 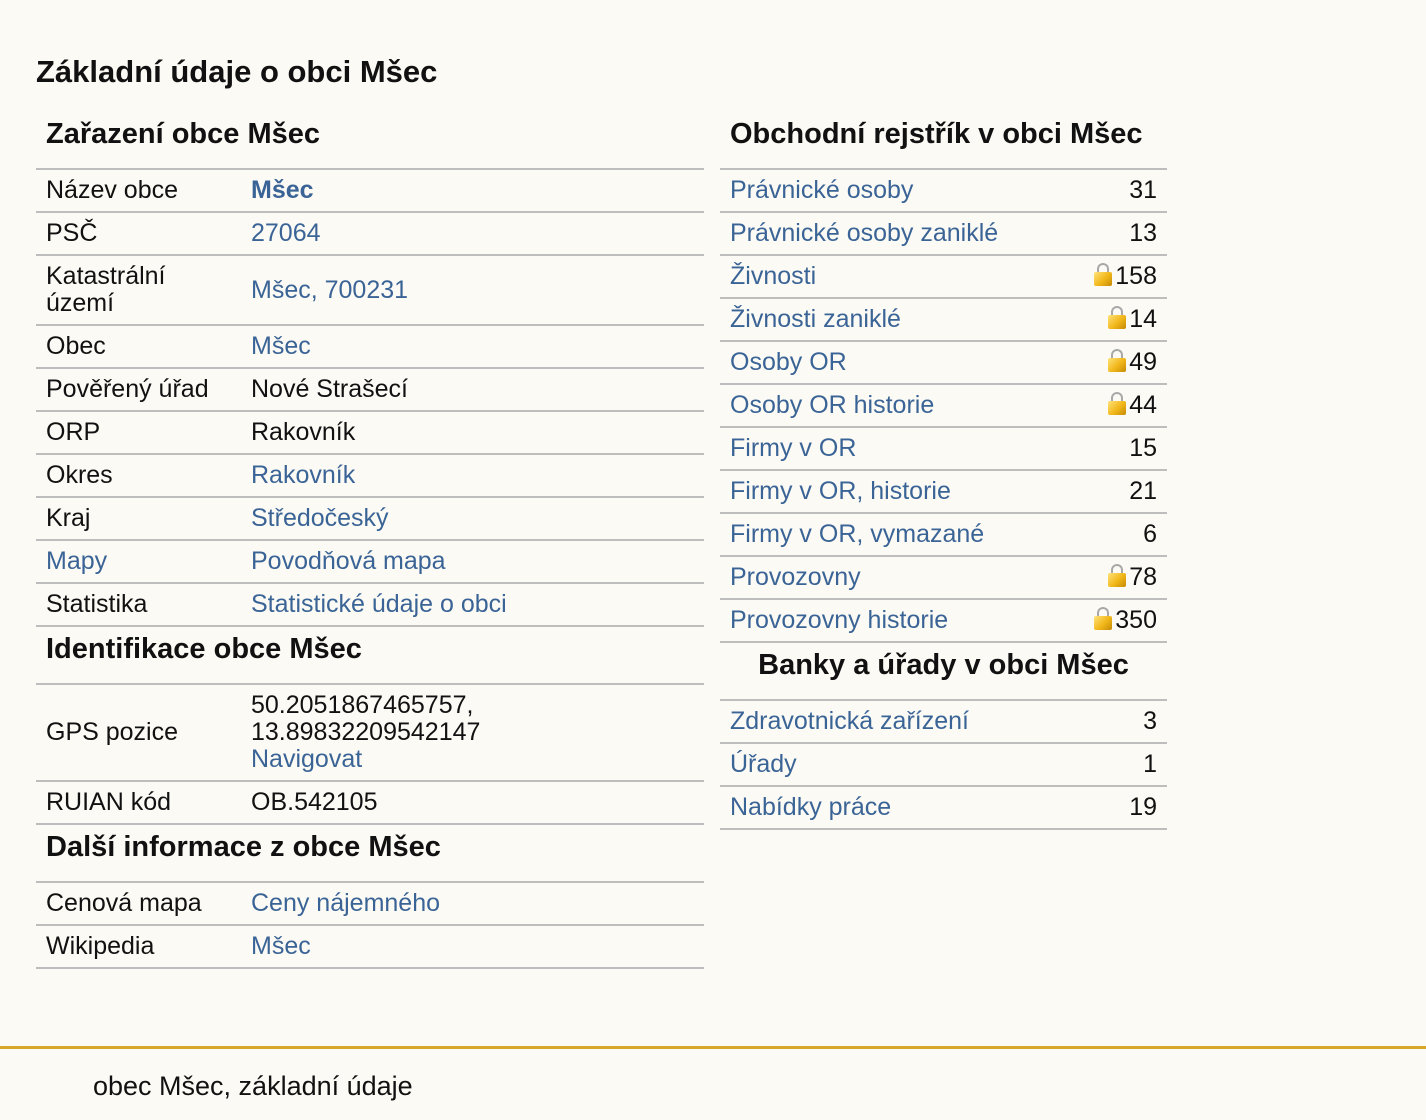 I want to click on table-row: Okres Rakovník, so click(x=370, y=476).